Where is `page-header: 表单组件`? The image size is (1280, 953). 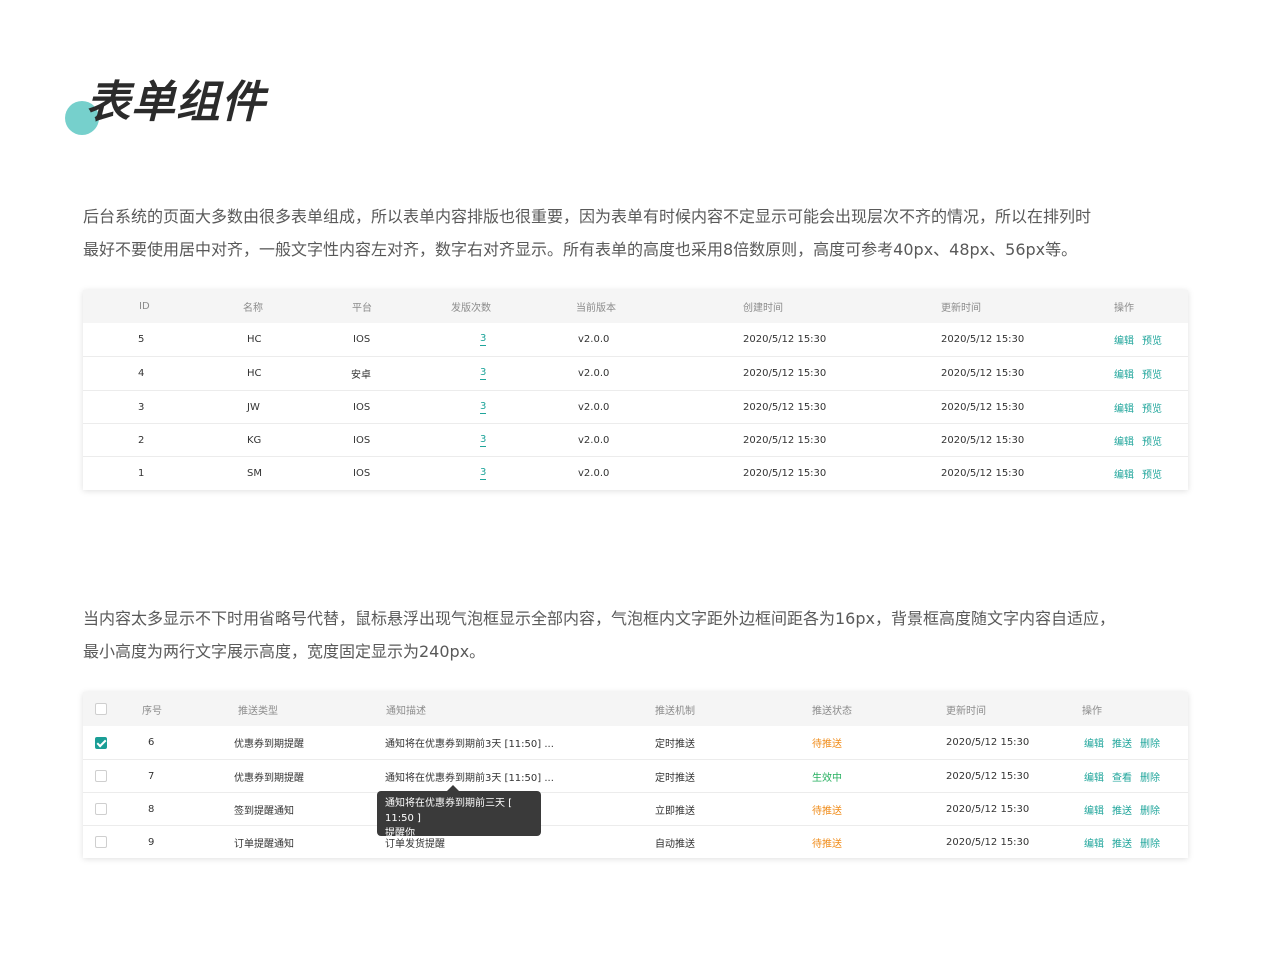 page-header: 表单组件 is located at coordinates (184, 106).